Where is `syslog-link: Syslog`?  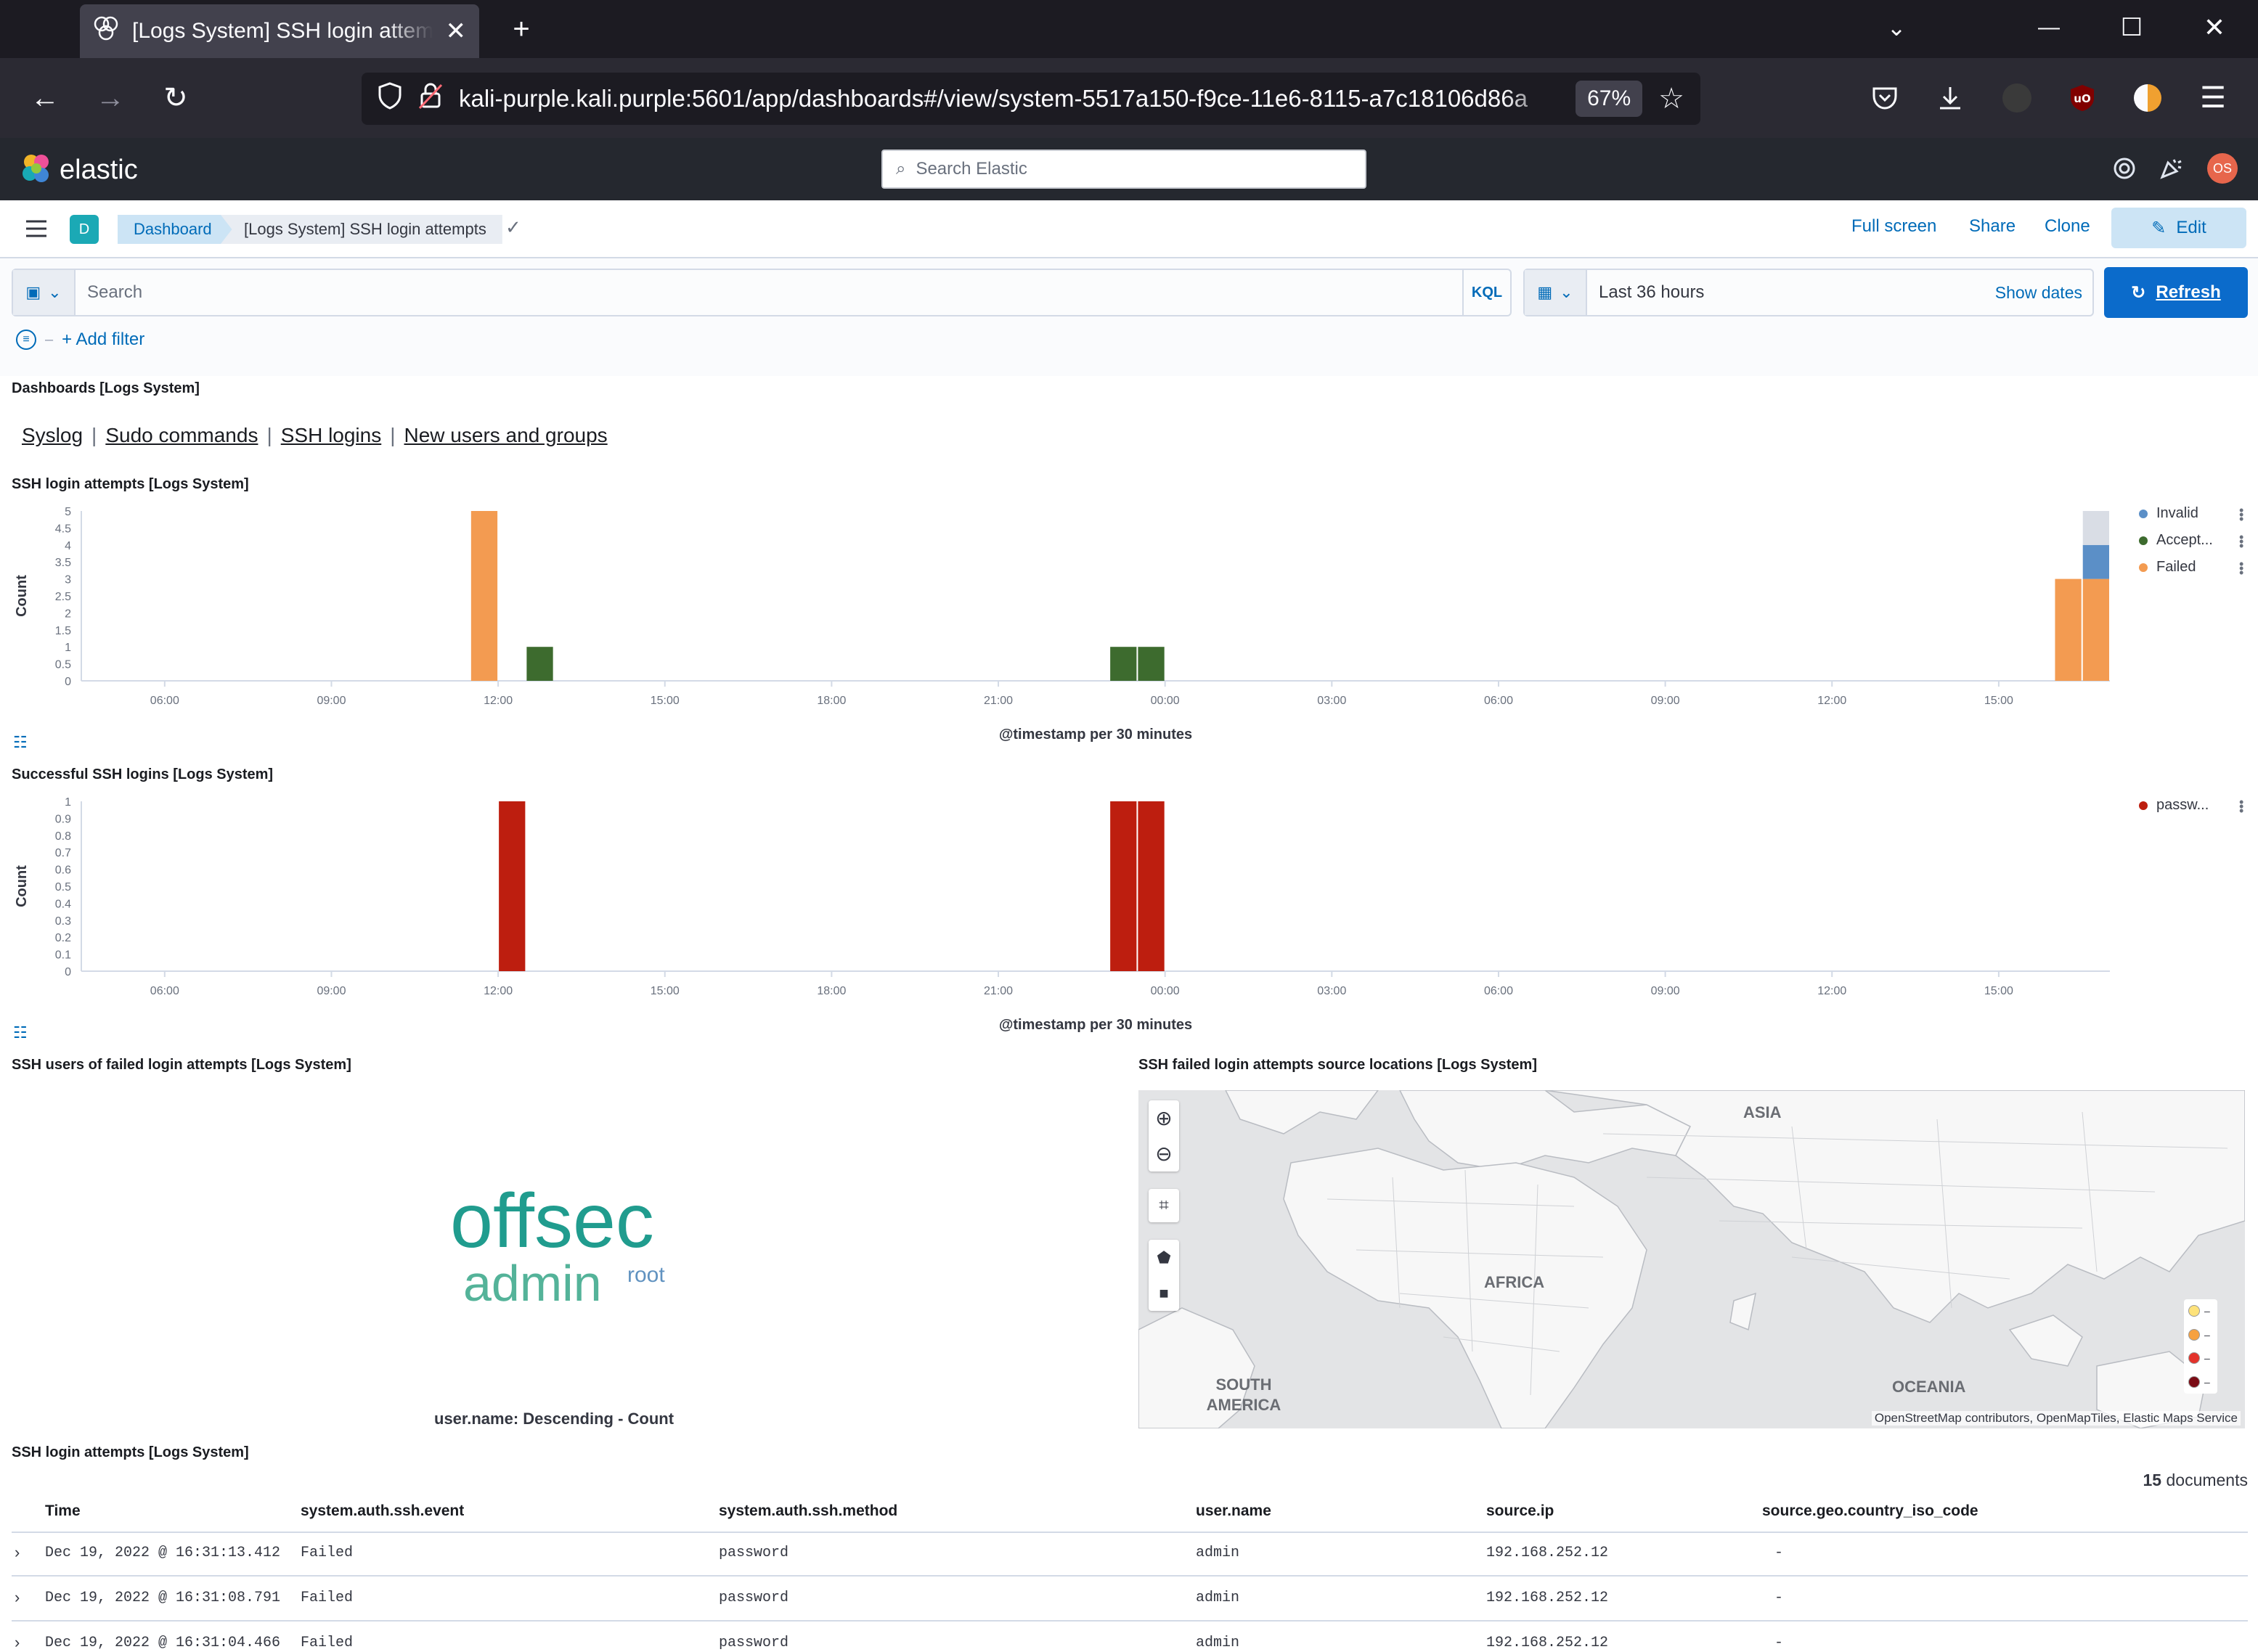 syslog-link: Syslog is located at coordinates (53, 435).